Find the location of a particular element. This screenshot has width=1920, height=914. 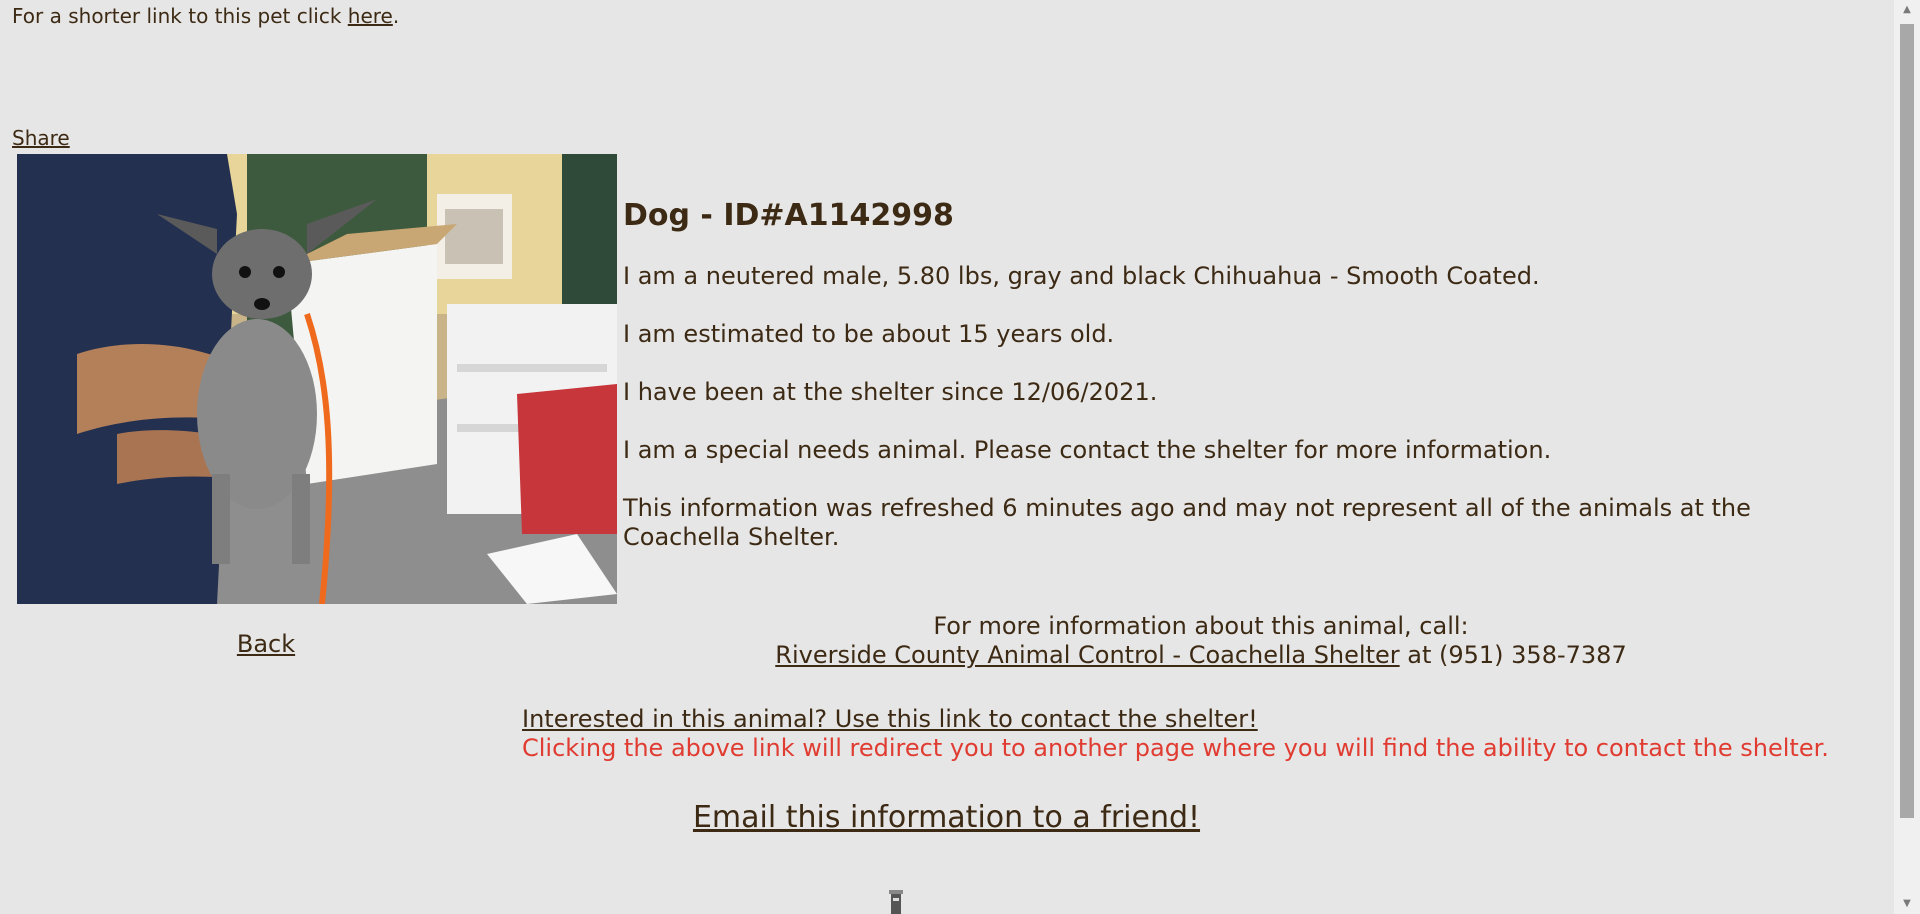

vertical-scrollbar: ▲ ▼ is located at coordinates (1907, 457).